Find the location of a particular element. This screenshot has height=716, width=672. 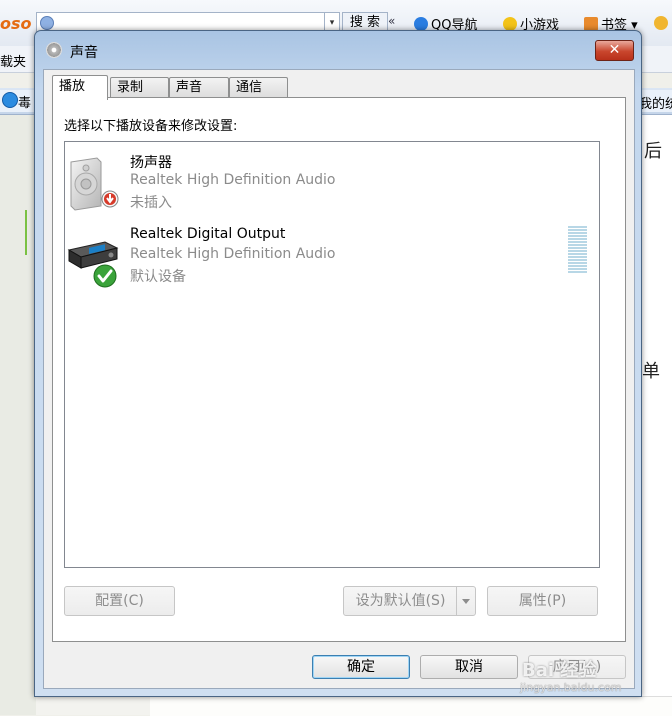

article-column is located at coordinates (655, 415).